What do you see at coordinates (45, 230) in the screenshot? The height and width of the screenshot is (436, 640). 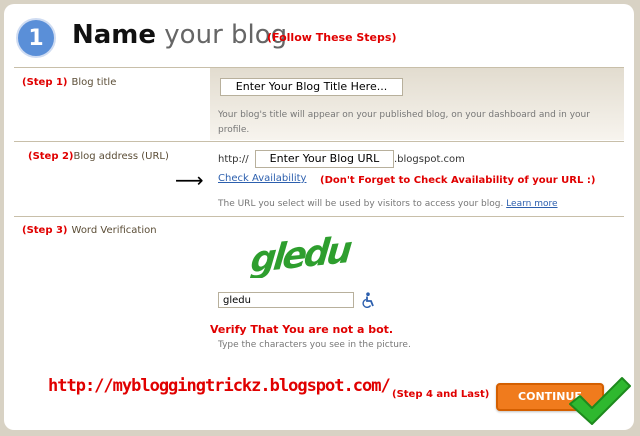 I see `step3-tag: (Step 3)` at bounding box center [45, 230].